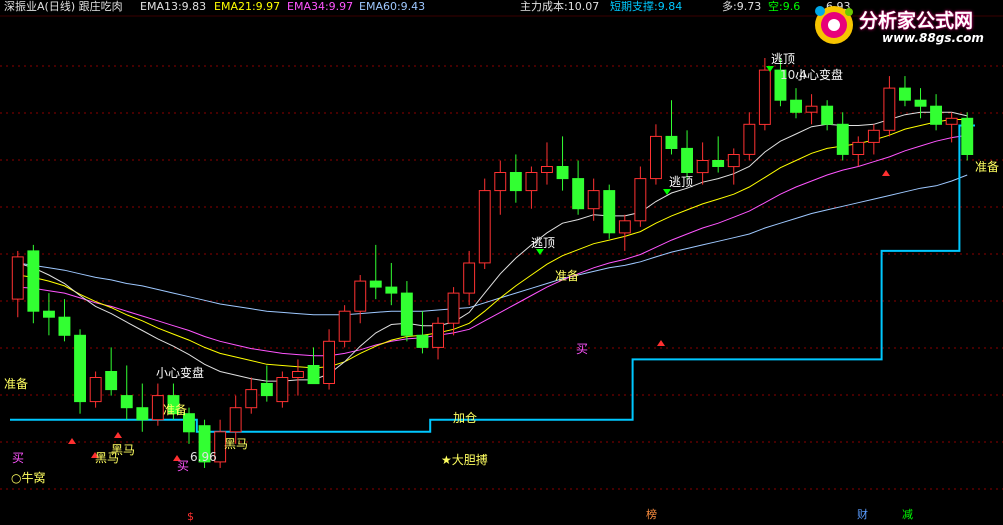 The height and width of the screenshot is (525, 1003). I want to click on main-cost-label: 主力成本:, so click(544, 6).